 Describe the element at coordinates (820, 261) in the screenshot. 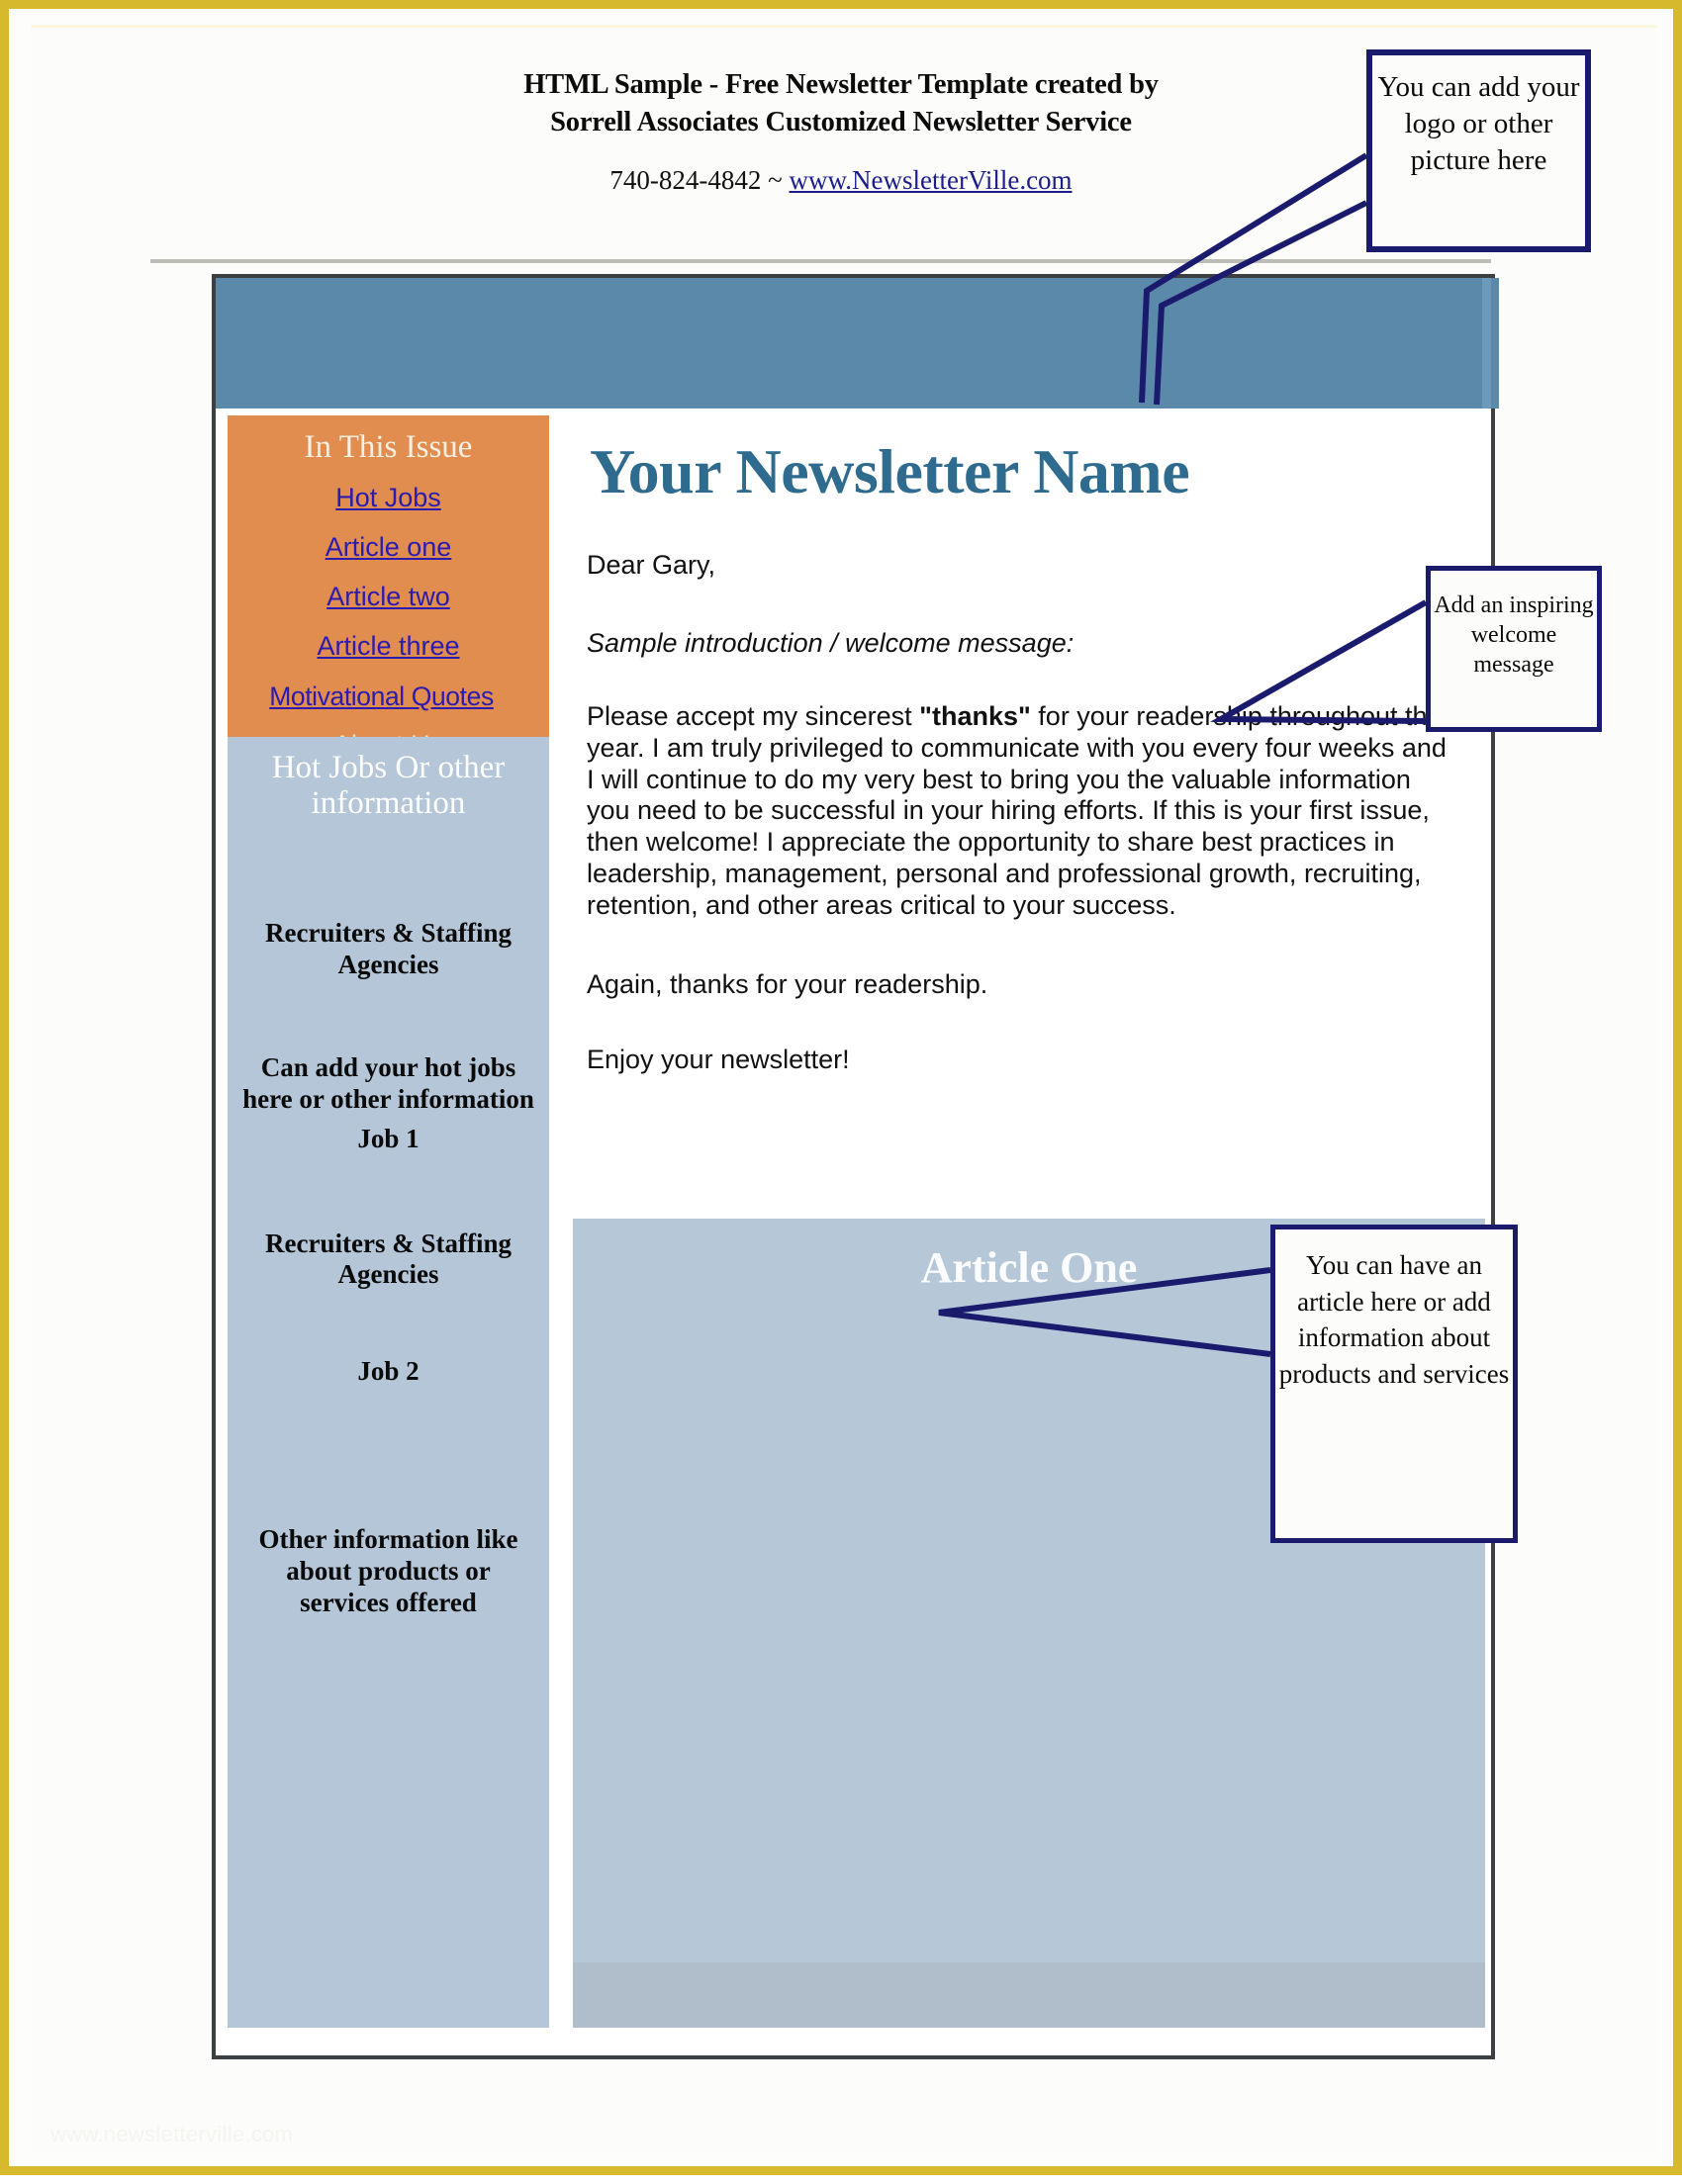

I see `masthead-divider` at that location.